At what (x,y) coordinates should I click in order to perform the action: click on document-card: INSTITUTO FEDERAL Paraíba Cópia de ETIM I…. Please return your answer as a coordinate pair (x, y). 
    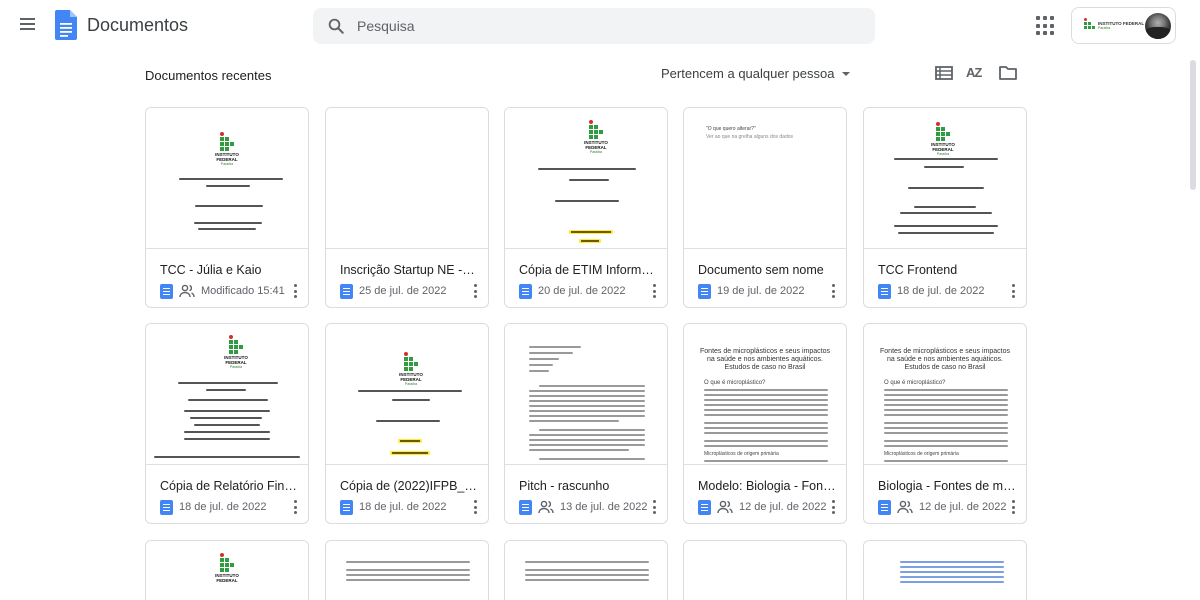
    Looking at the image, I should click on (586, 207).